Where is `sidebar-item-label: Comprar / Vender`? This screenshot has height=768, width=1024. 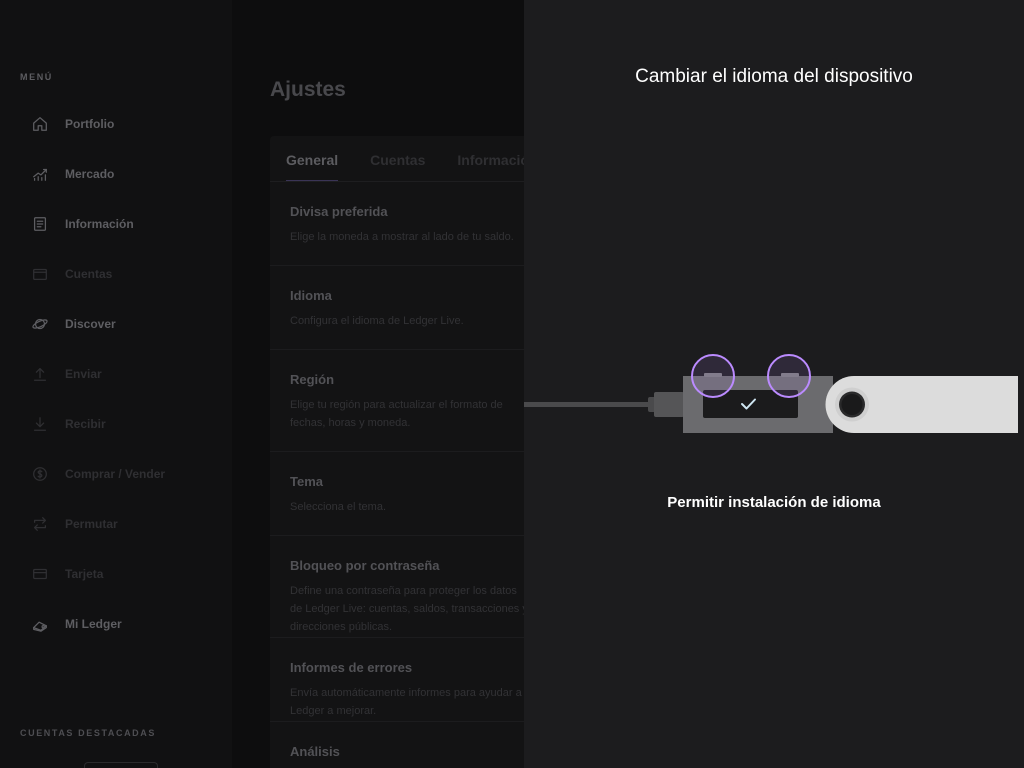
sidebar-item-label: Comprar / Vender is located at coordinates (115, 474).